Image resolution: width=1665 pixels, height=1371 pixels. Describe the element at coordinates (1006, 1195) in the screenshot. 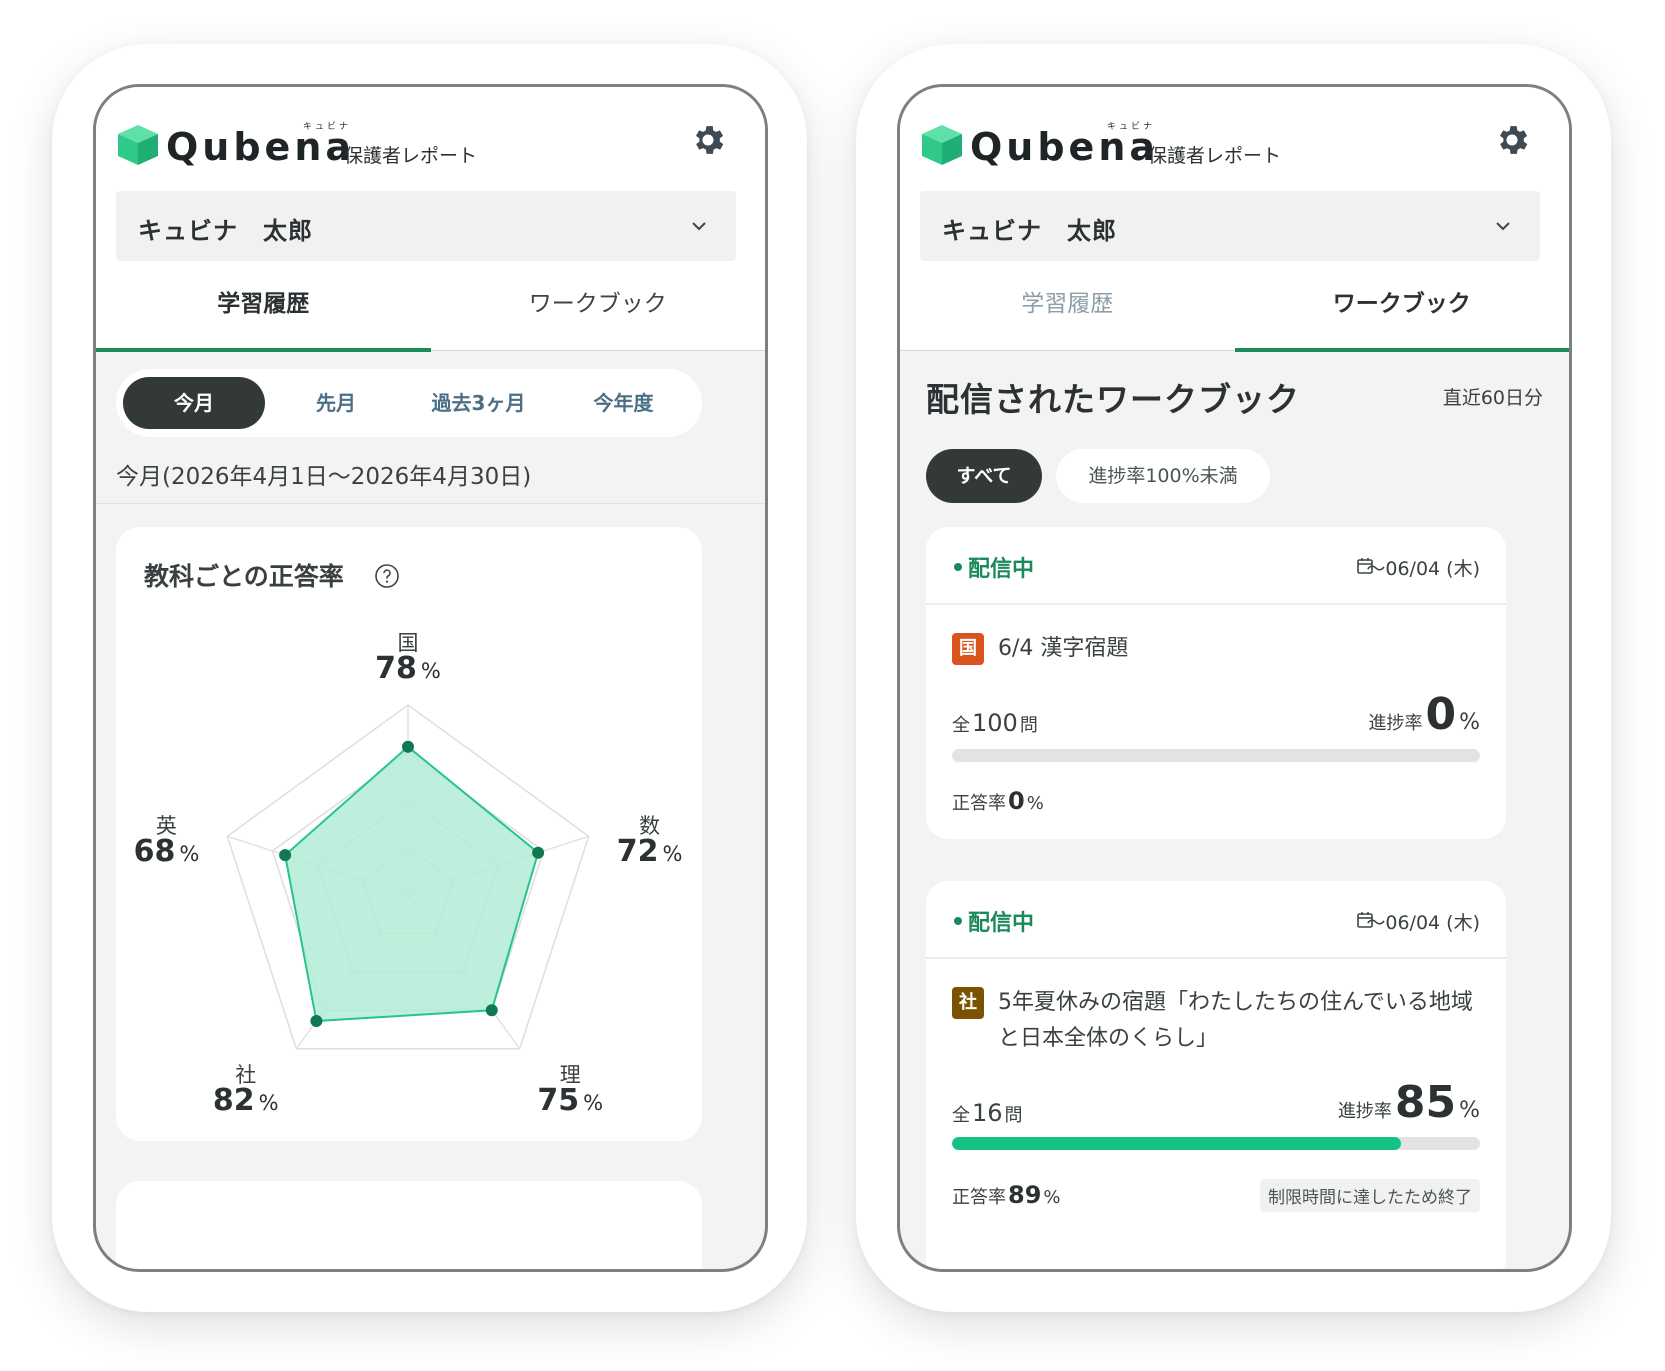

I see `accuracy-rate: 正答率89%` at that location.